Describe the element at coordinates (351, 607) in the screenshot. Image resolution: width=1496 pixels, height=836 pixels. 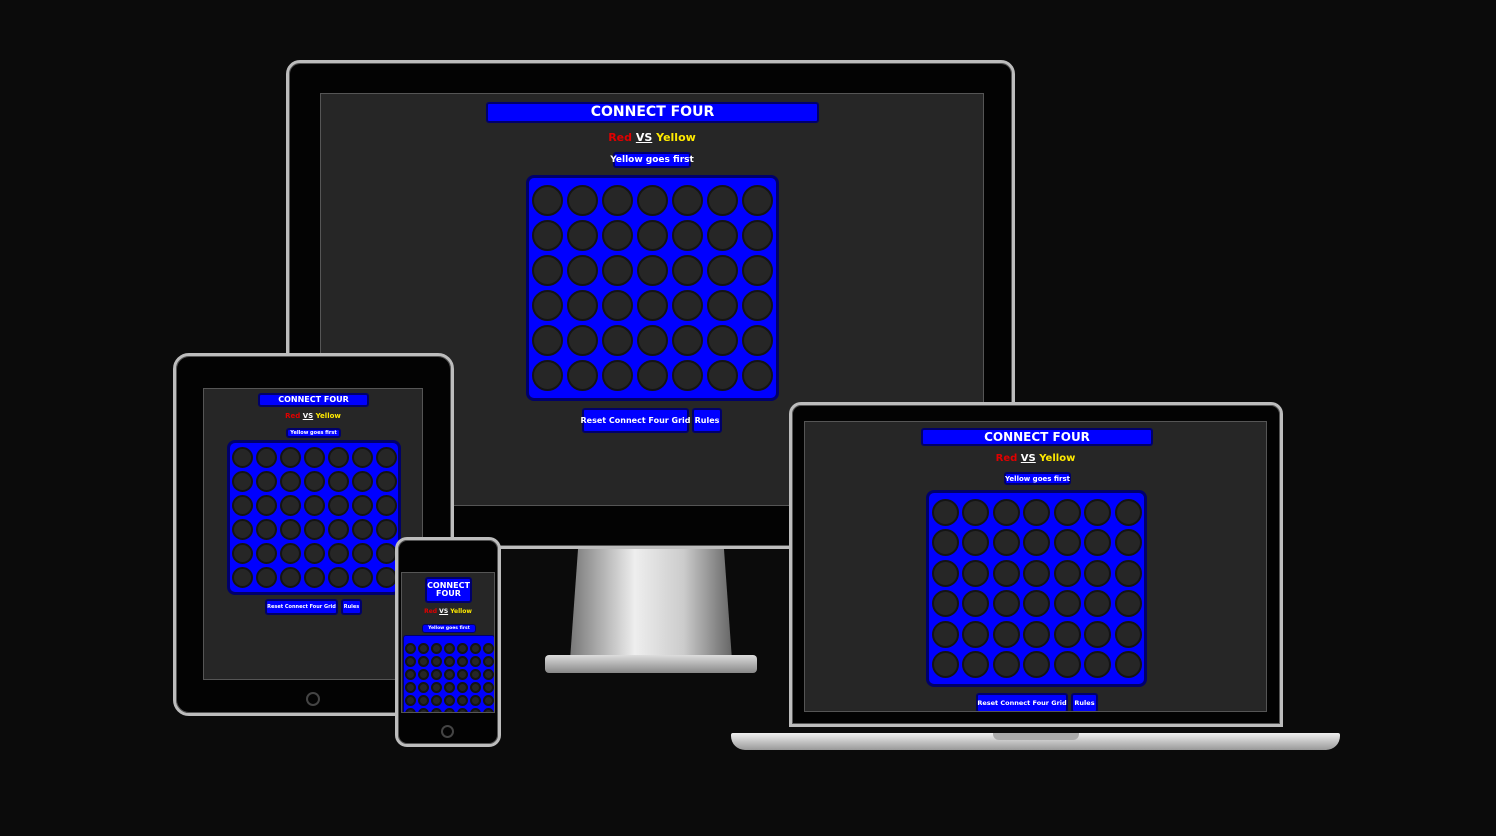
I see `rules-button: Rules` at that location.